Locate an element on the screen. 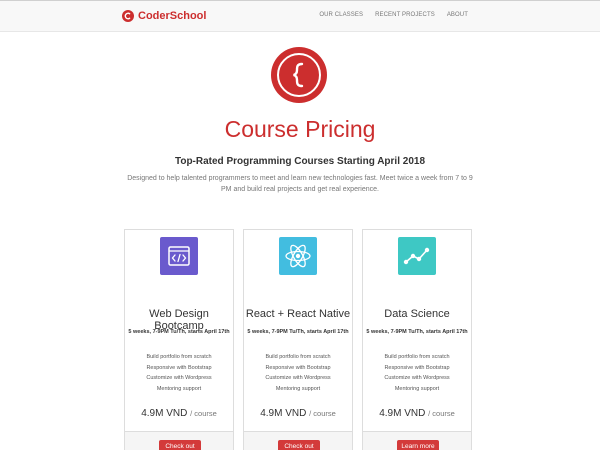  brand-name: CoderSchool is located at coordinates (172, 16).